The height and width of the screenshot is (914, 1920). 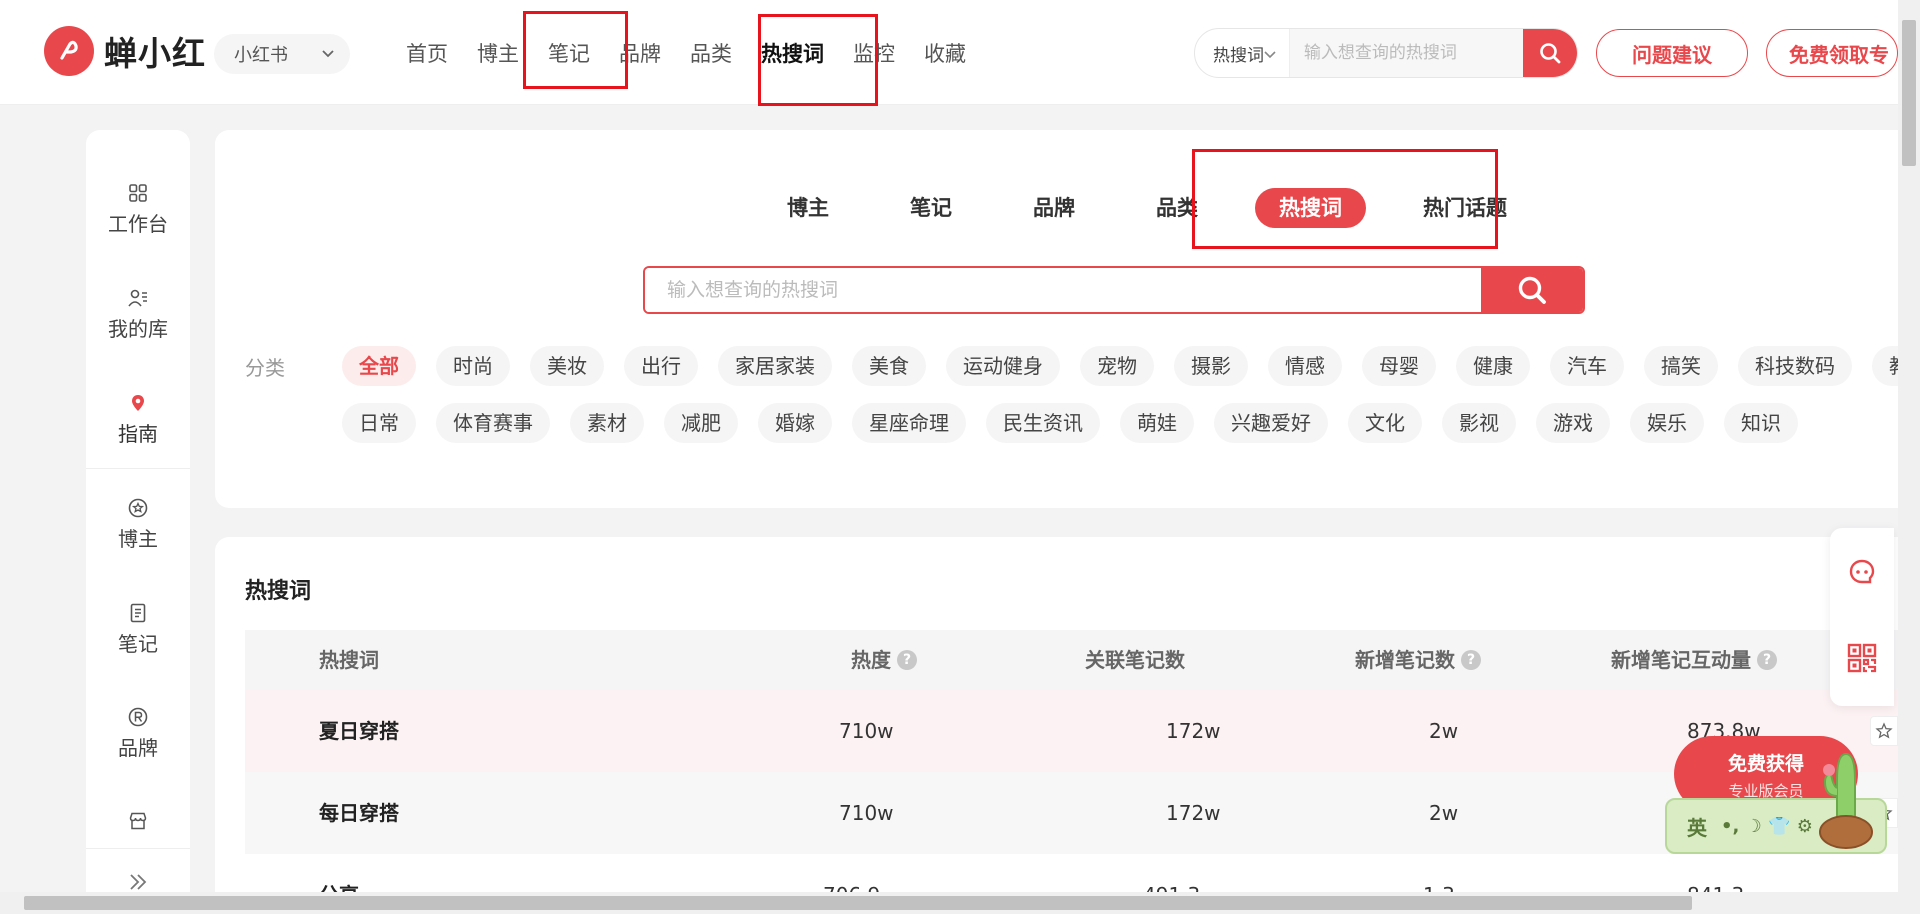 I want to click on category-chip: 兴趣爱好, so click(x=1271, y=423).